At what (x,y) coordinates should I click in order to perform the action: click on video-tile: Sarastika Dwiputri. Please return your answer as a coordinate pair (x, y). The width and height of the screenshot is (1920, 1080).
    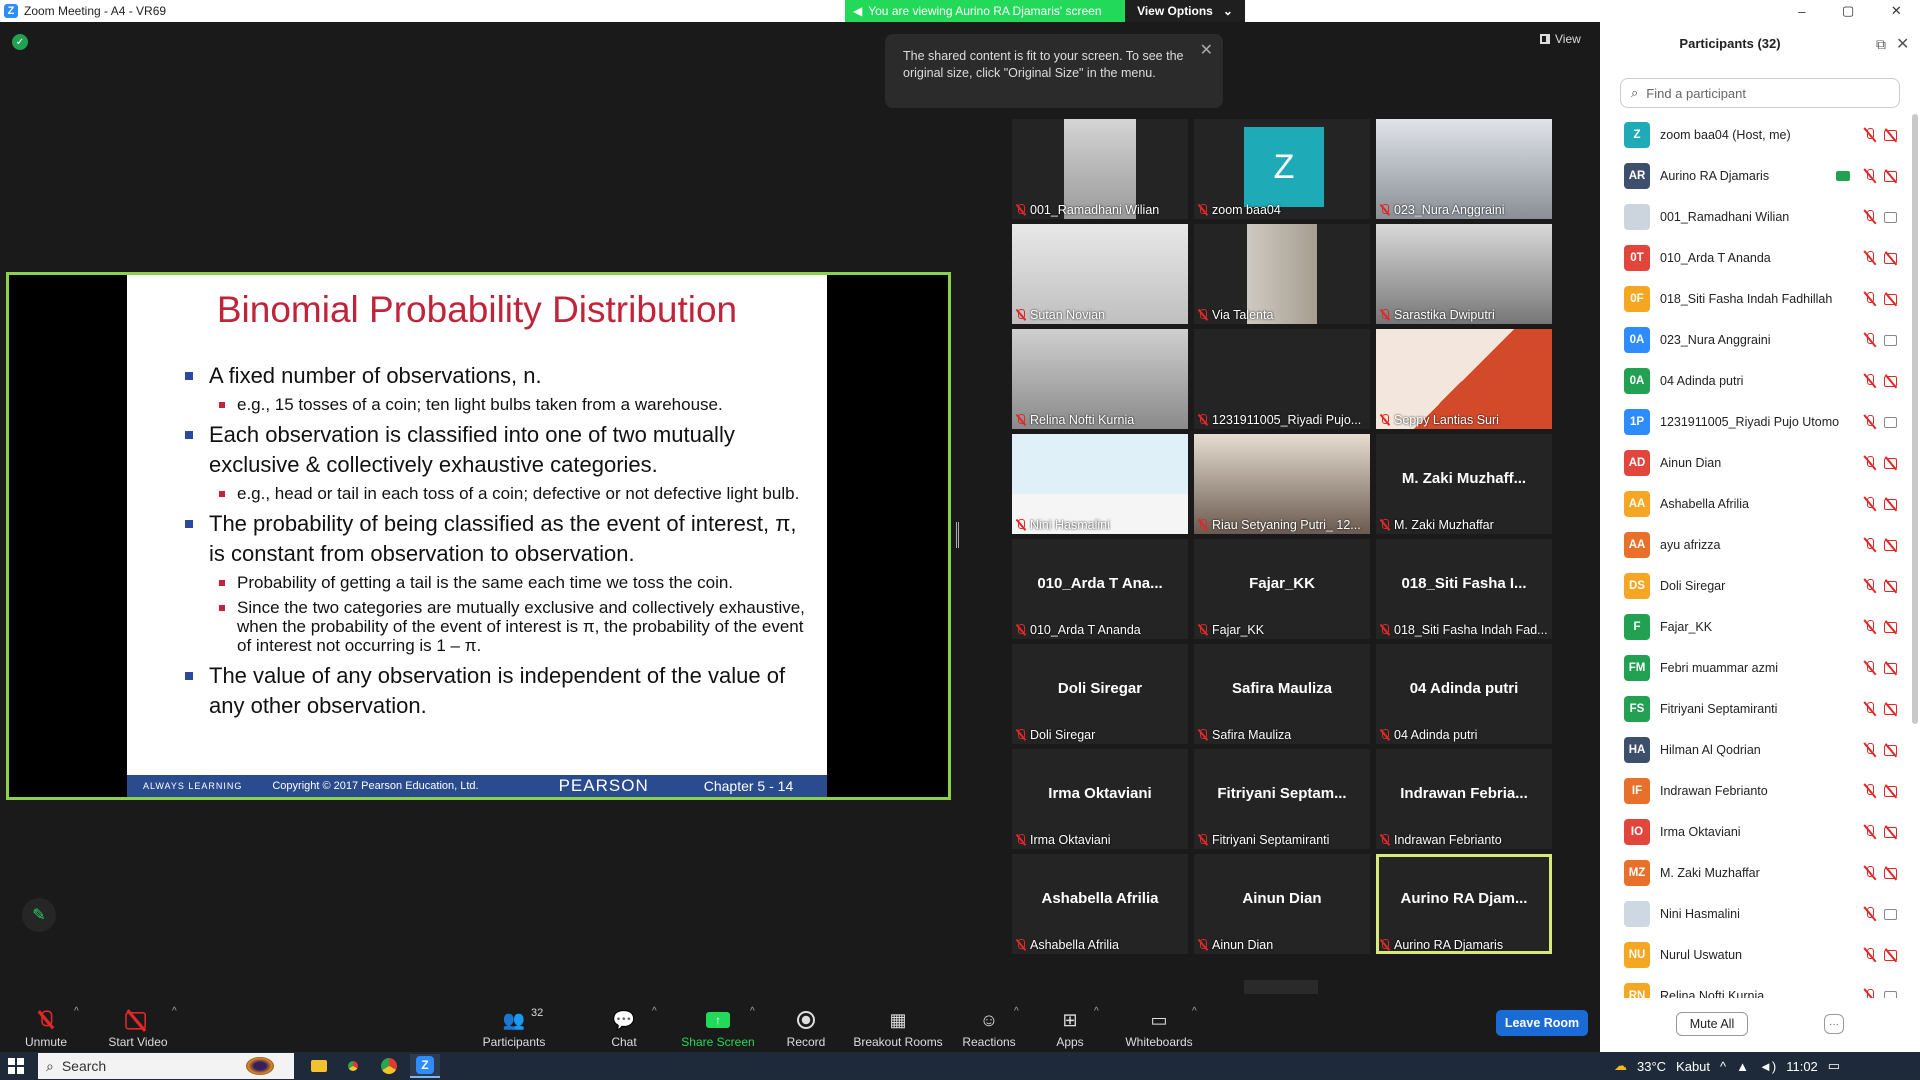
    Looking at the image, I should click on (1464, 274).